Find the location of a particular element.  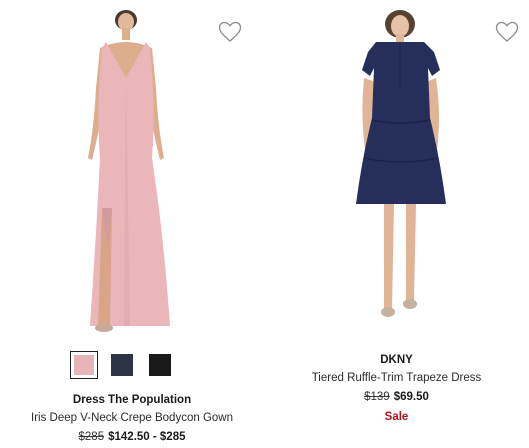

product-name: Tiered Ruffle-Trim Trapeze Dress is located at coordinates (396, 378).